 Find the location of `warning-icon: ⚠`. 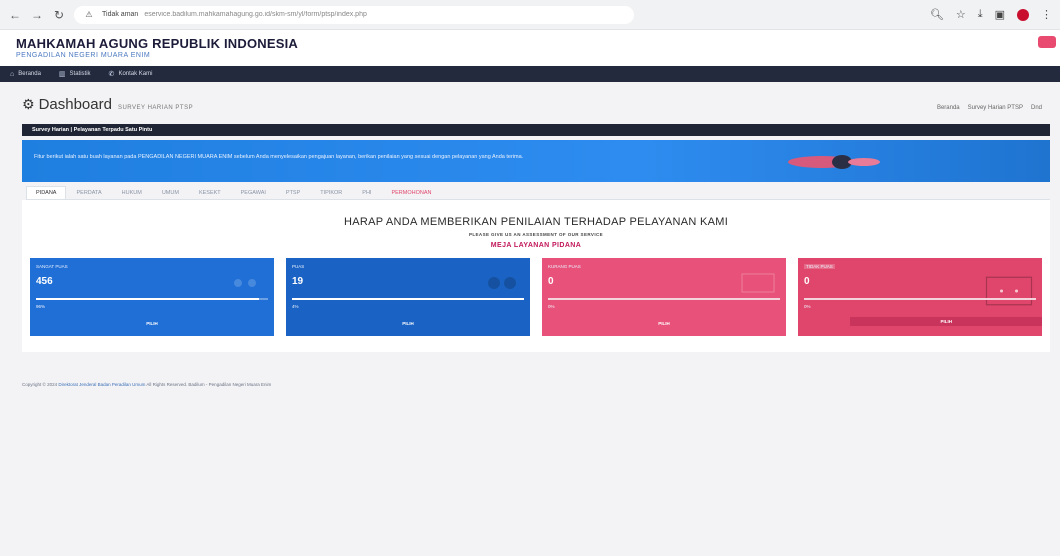

warning-icon: ⚠ is located at coordinates (89, 14).